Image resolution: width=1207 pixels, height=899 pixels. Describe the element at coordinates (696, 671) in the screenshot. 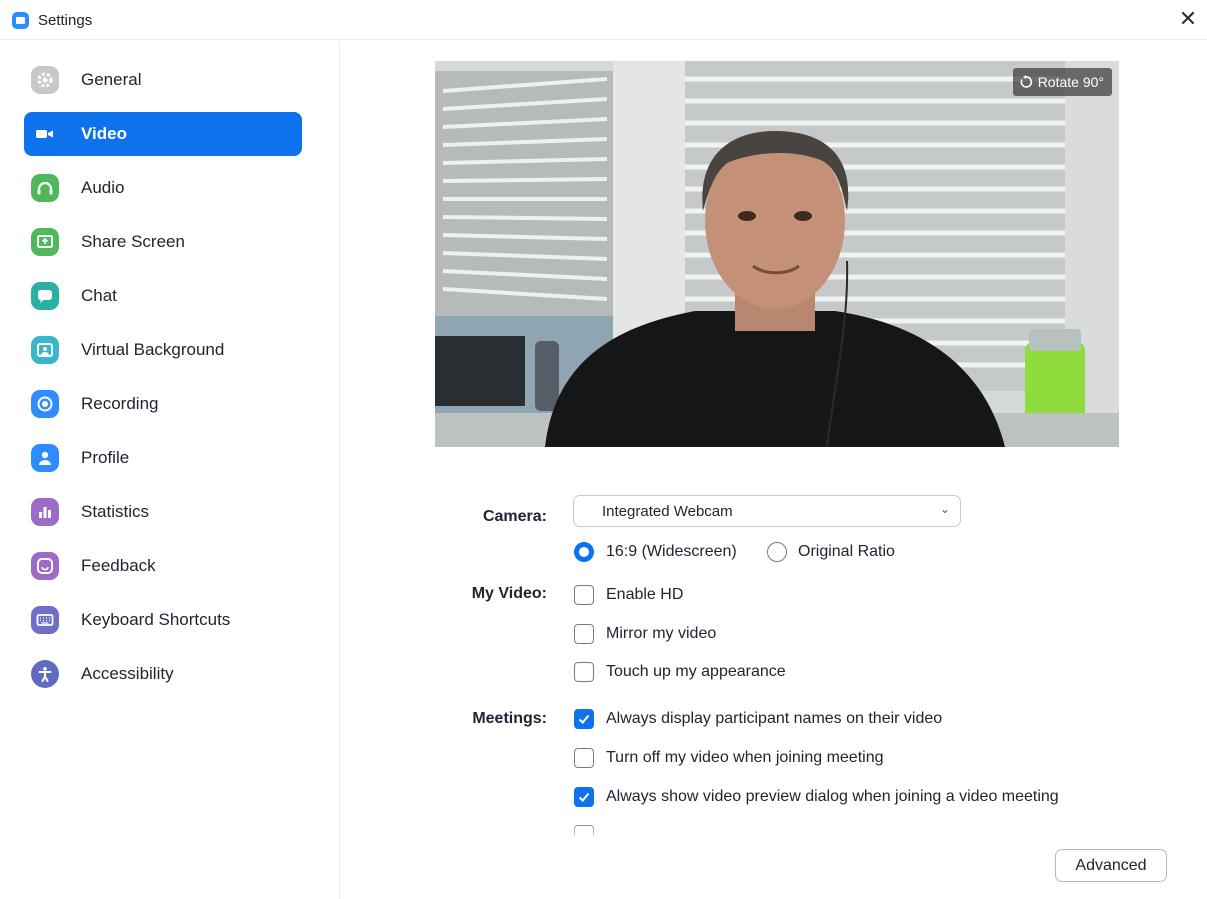

I see `touch-up-label: Touch up my appearance` at that location.